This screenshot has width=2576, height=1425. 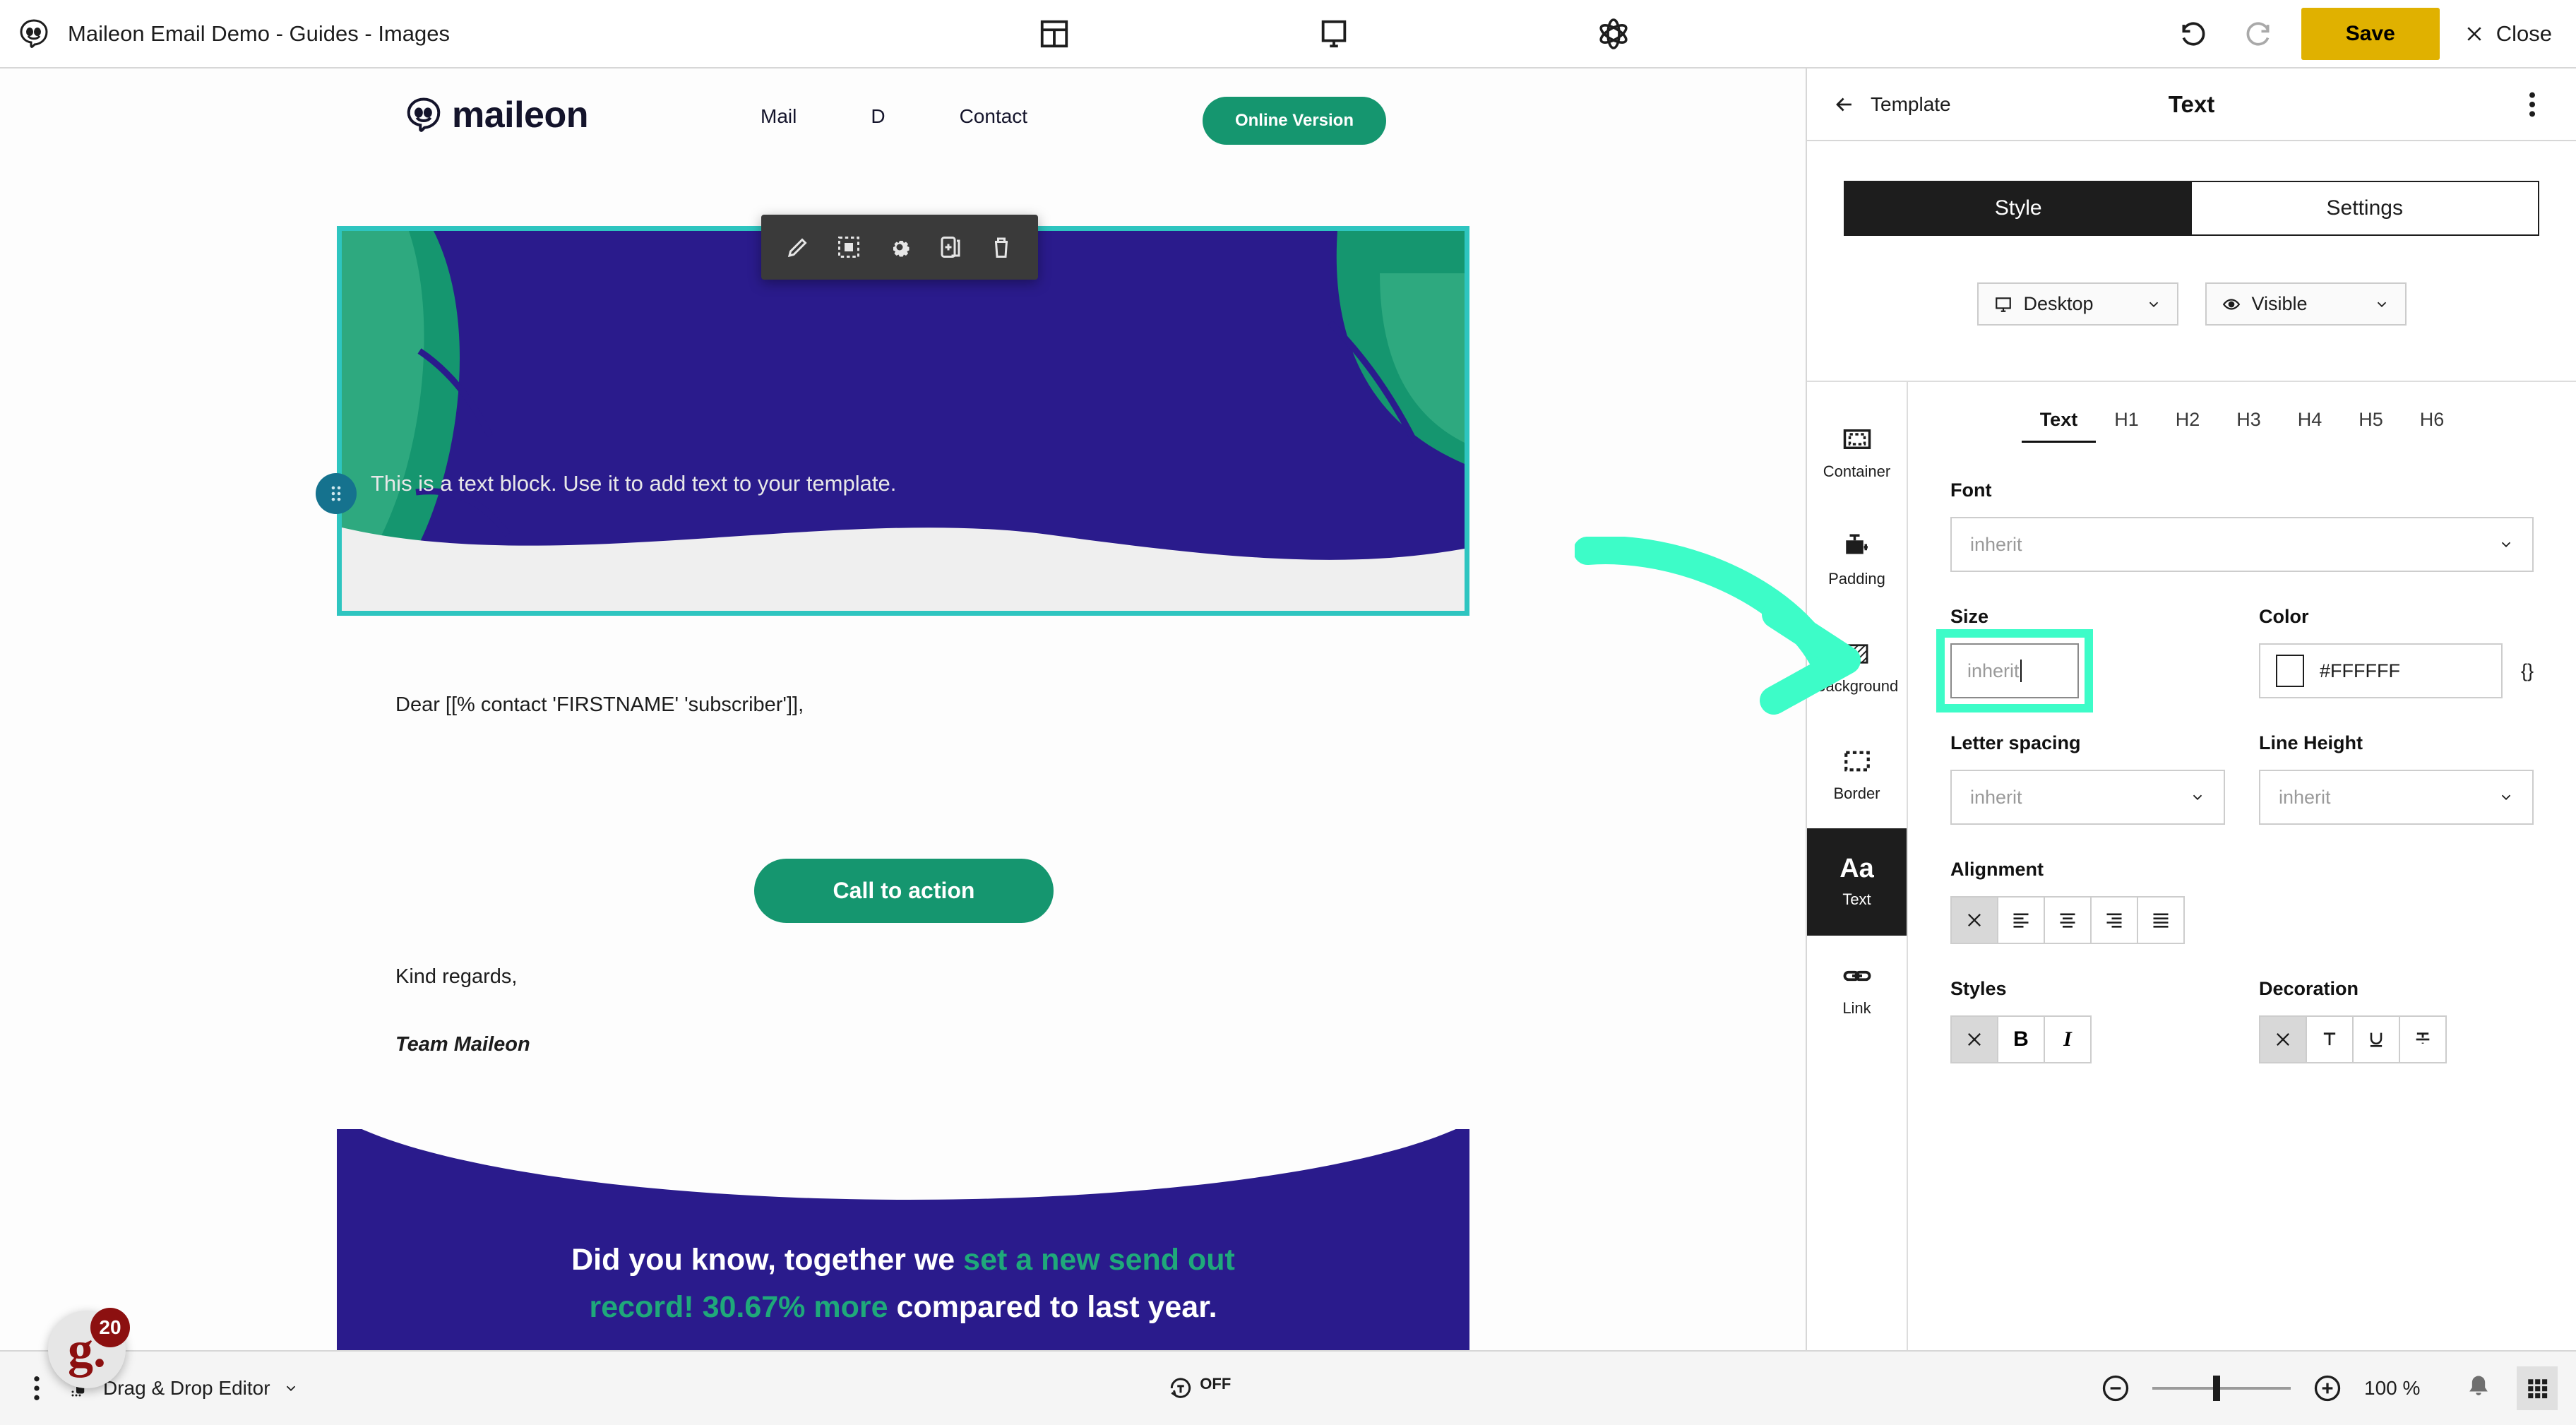 What do you see at coordinates (798, 247) in the screenshot?
I see `edit-pencil-icon` at bounding box center [798, 247].